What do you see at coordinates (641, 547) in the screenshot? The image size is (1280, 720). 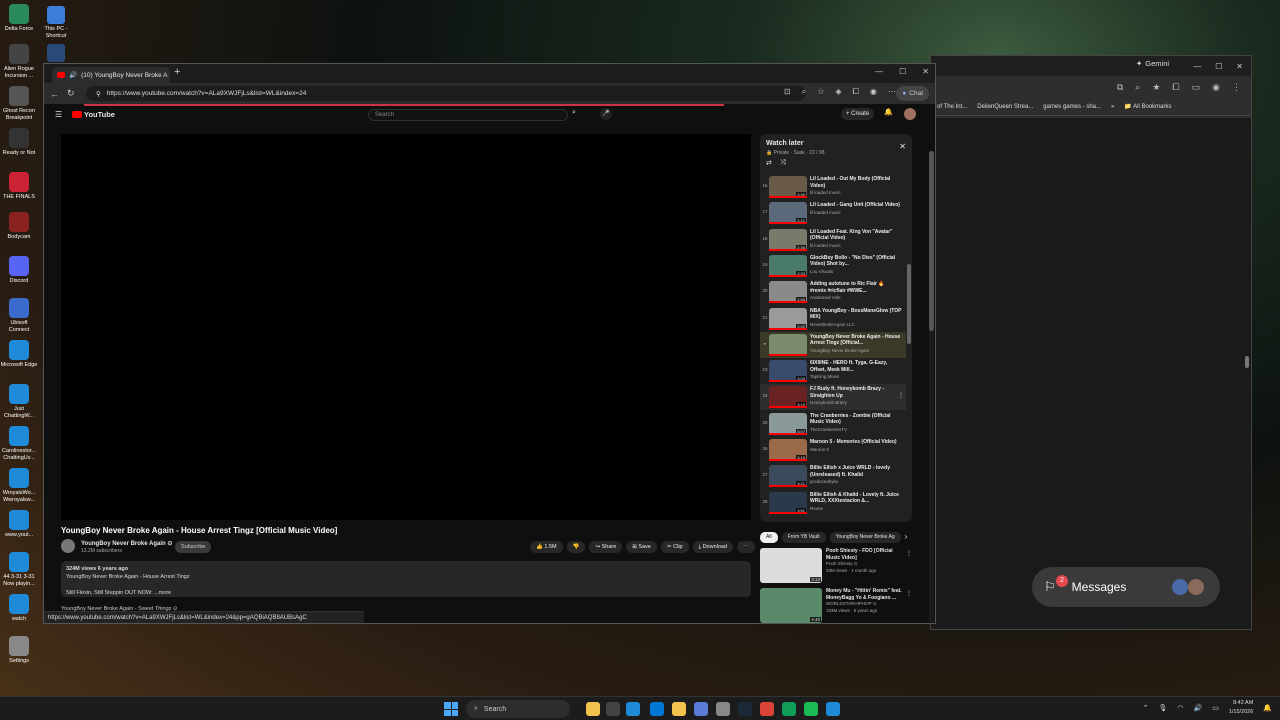 I see `video-action-button: ⊞ Save` at bounding box center [641, 547].